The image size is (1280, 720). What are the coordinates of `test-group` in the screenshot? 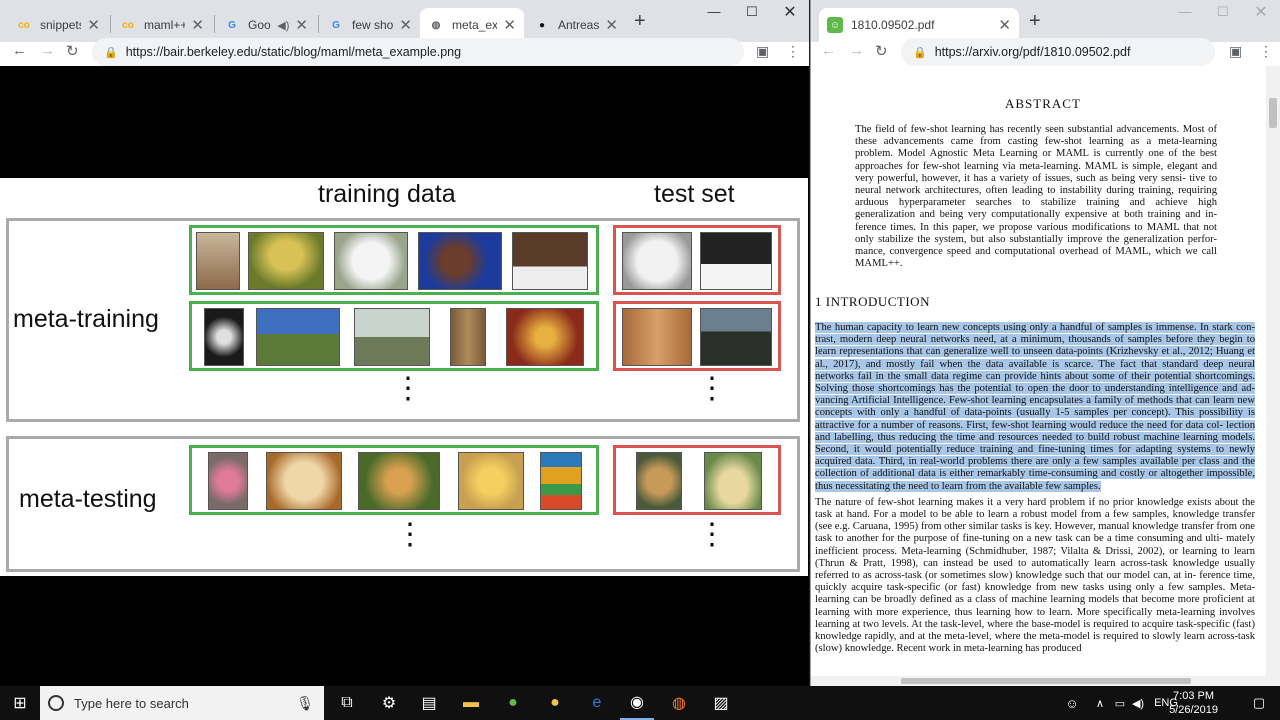 It's located at (697, 260).